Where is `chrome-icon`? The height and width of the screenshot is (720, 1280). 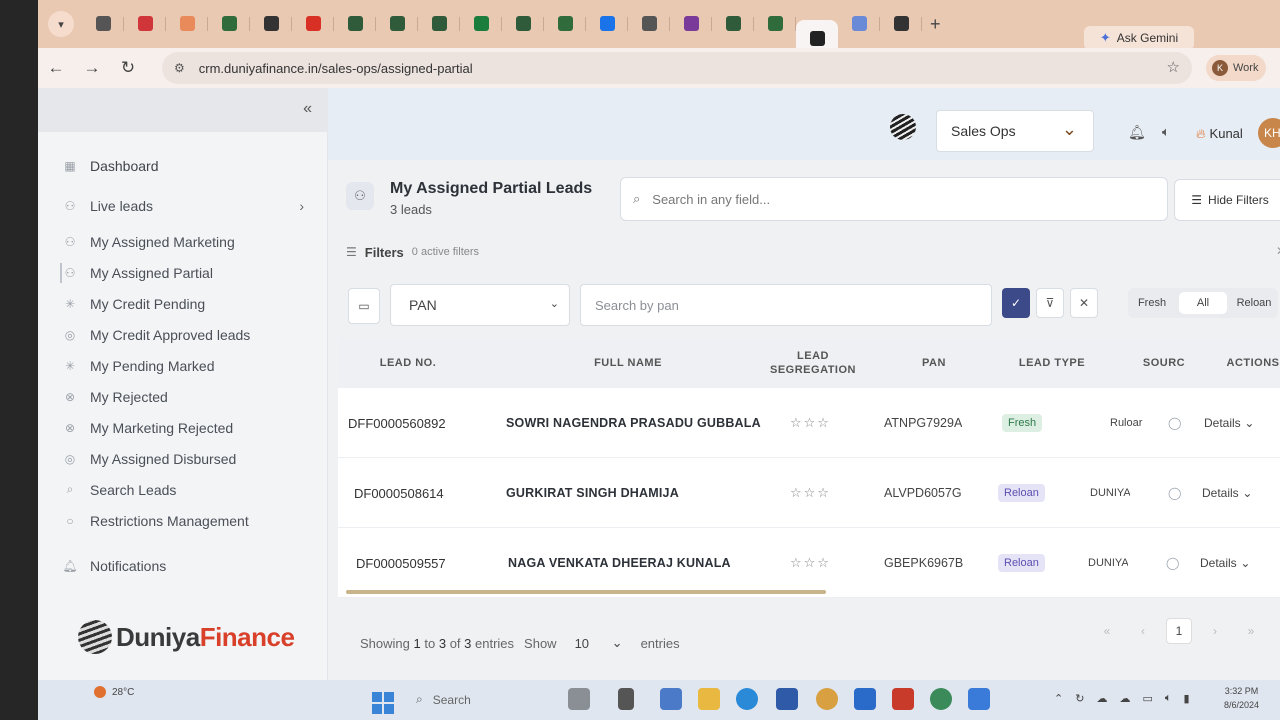 chrome-icon is located at coordinates (827, 699).